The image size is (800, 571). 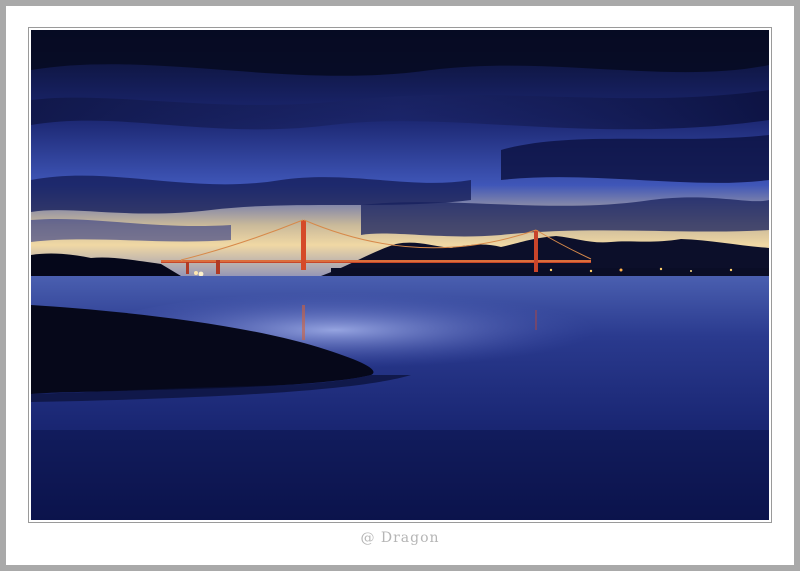 What do you see at coordinates (400, 538) in the screenshot?
I see `watermark: @ Dragon` at bounding box center [400, 538].